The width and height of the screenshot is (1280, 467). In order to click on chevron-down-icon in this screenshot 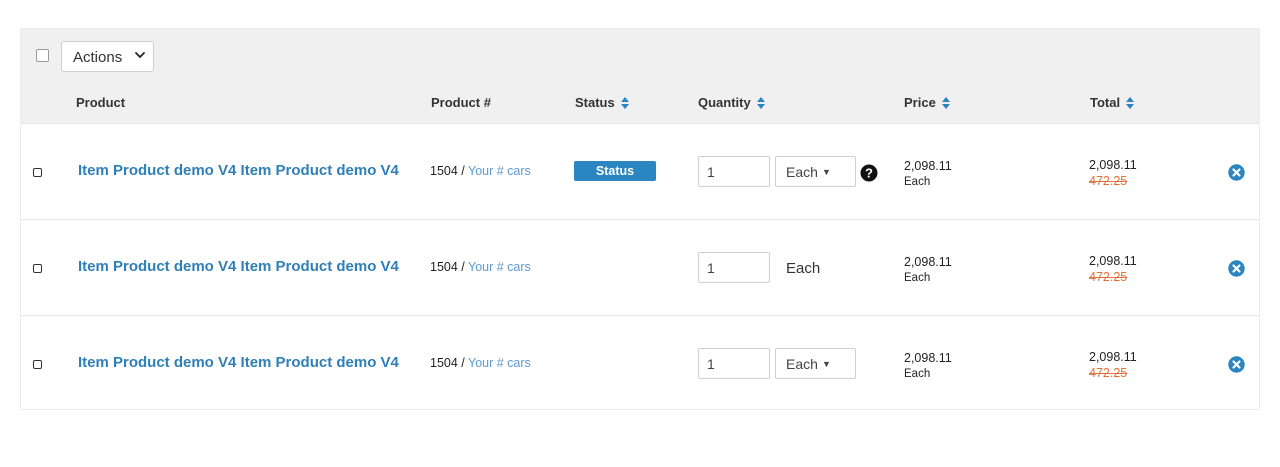, I will do `click(140, 55)`.